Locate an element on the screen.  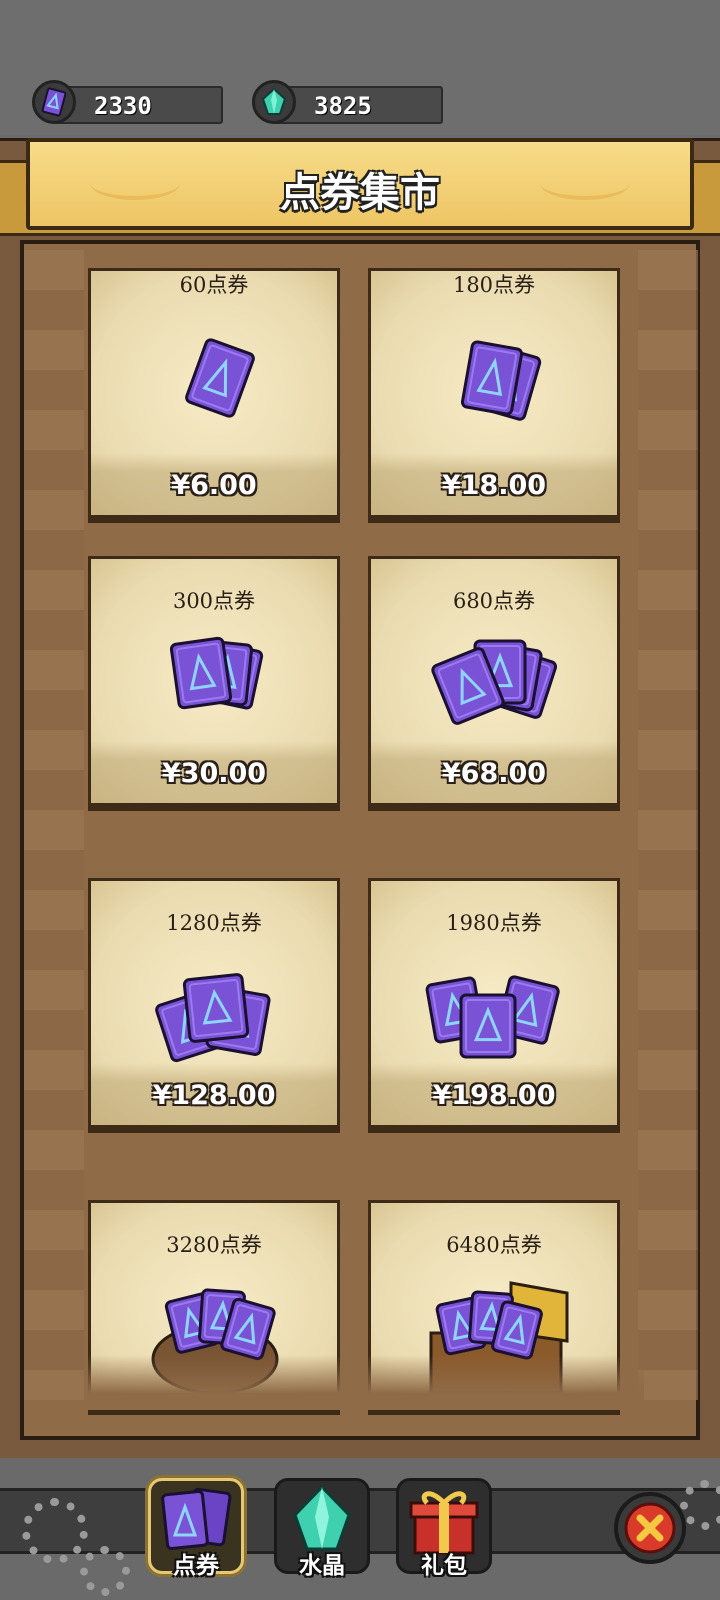
product-amount-label: 3280点券 is located at coordinates (214, 1245).